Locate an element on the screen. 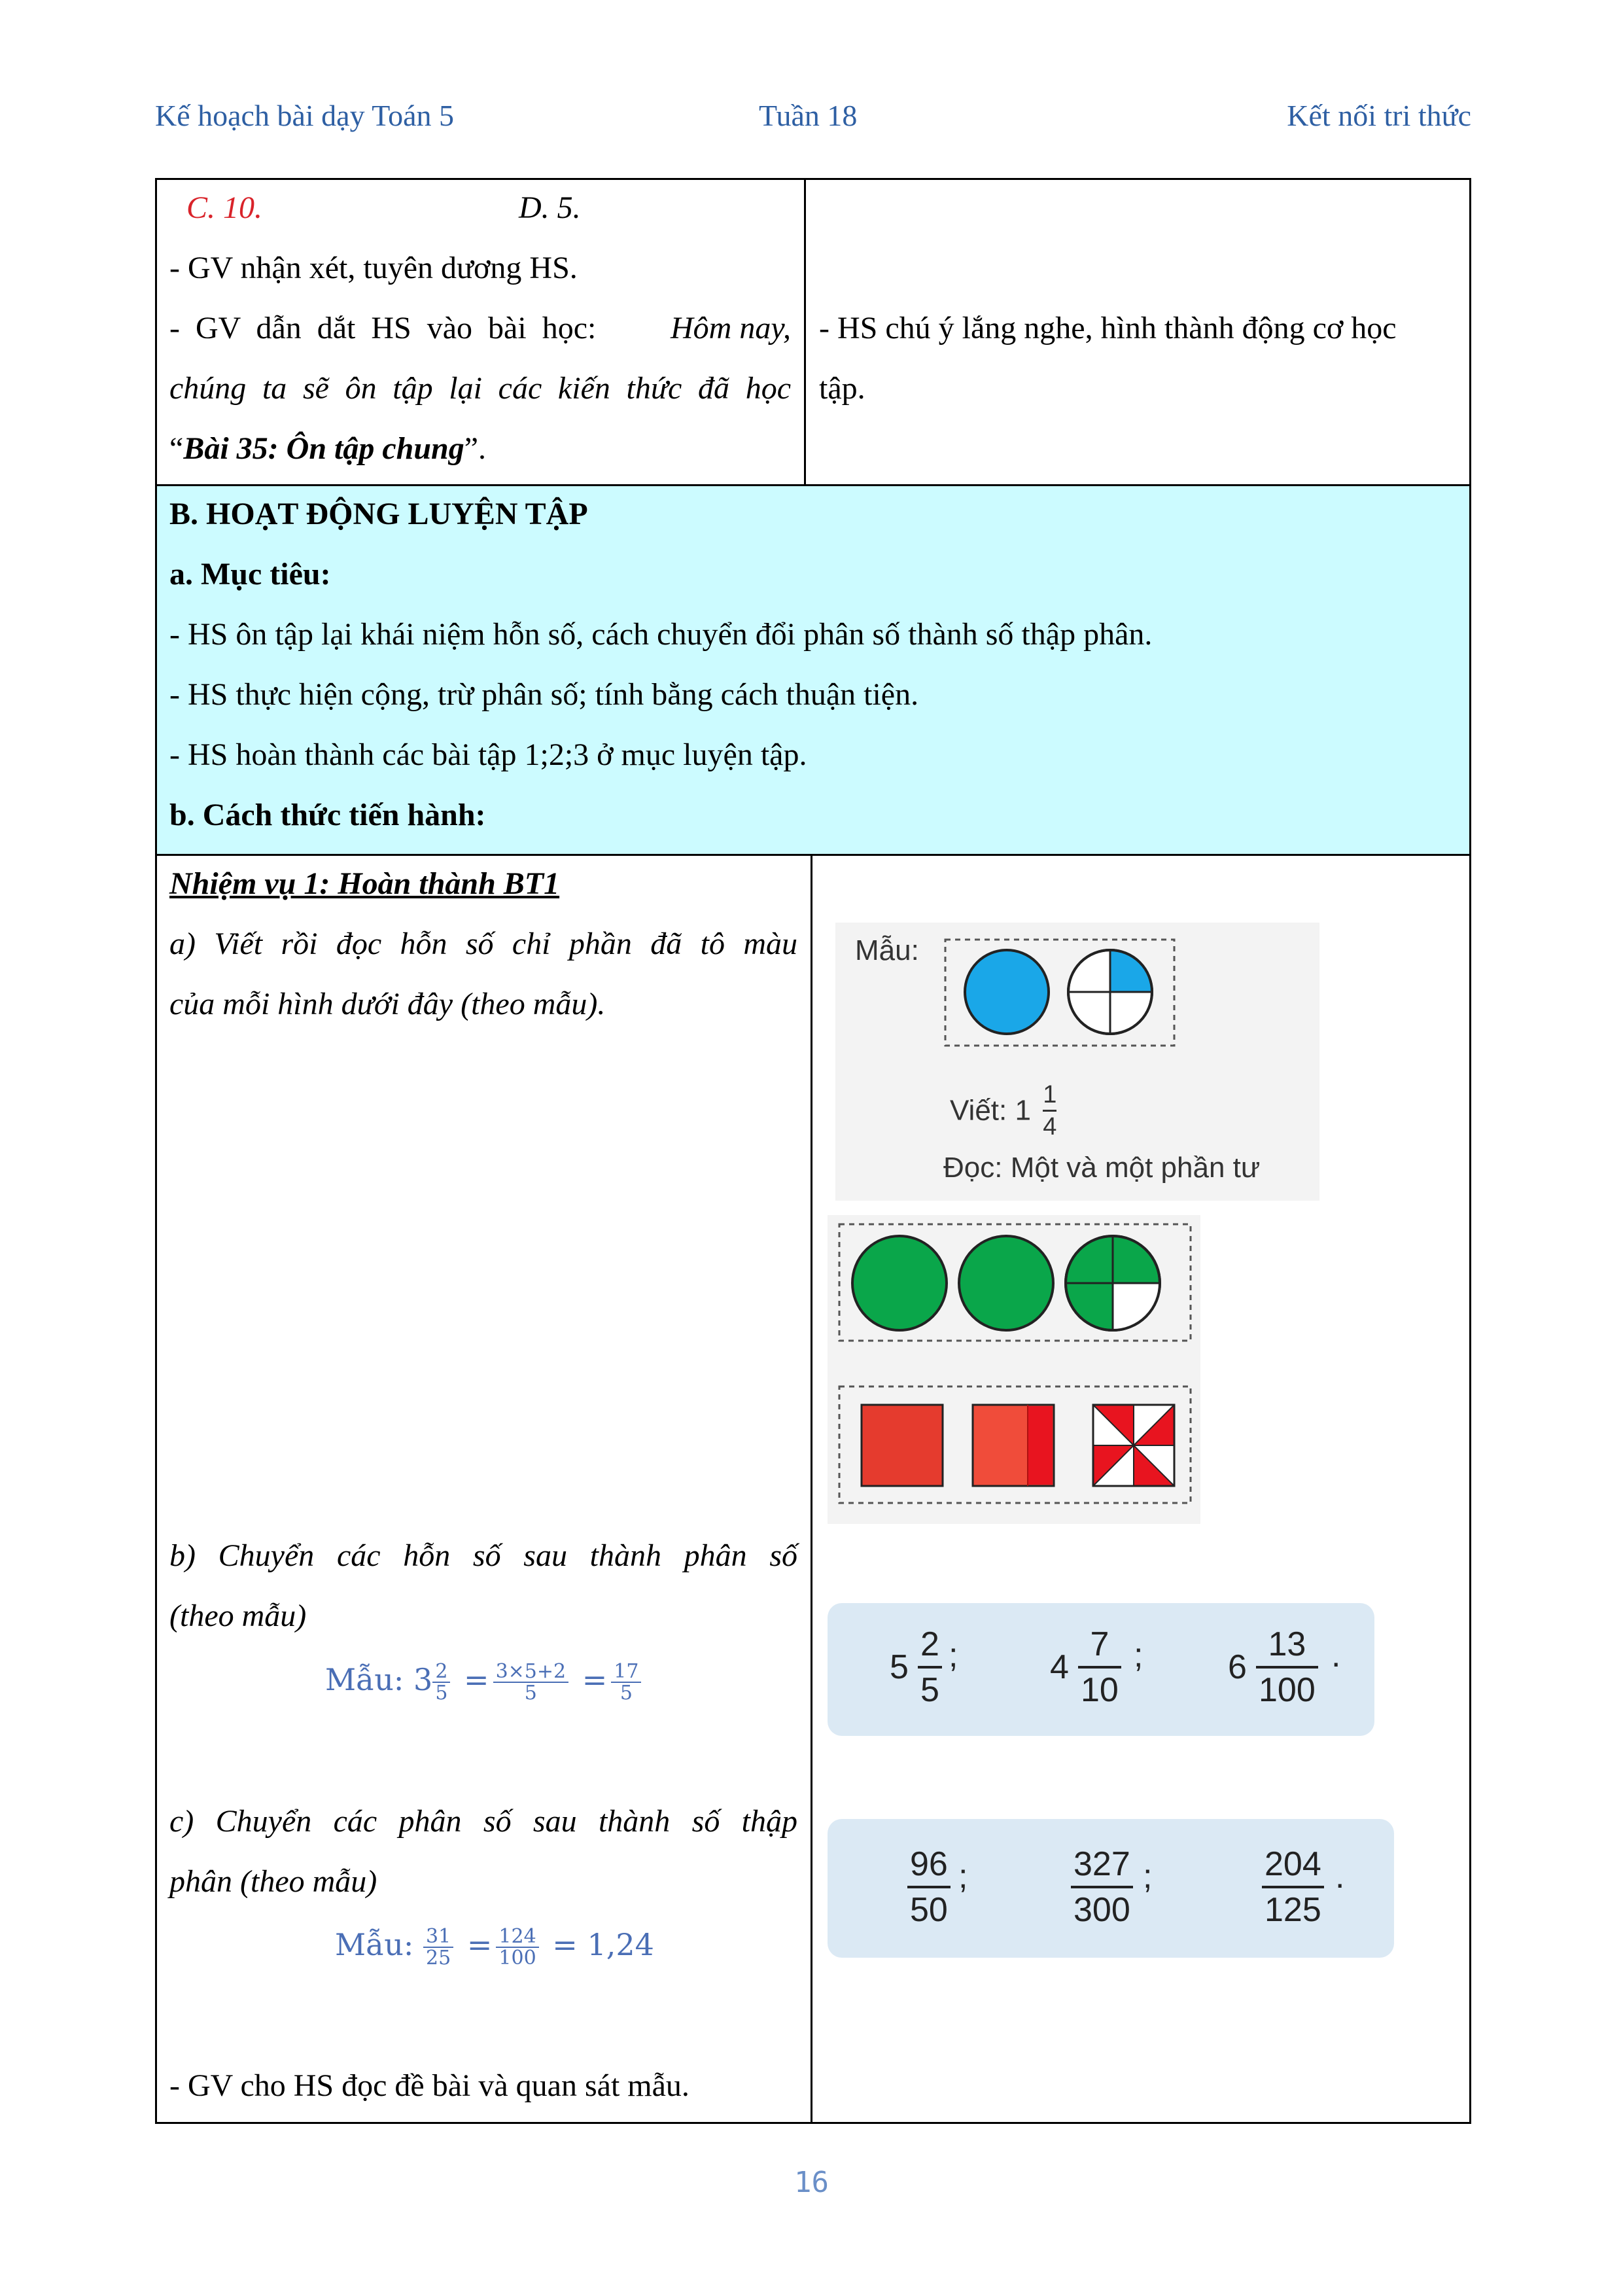 This screenshot has height=2296, width=1623. option-d: D. 5. is located at coordinates (550, 208).